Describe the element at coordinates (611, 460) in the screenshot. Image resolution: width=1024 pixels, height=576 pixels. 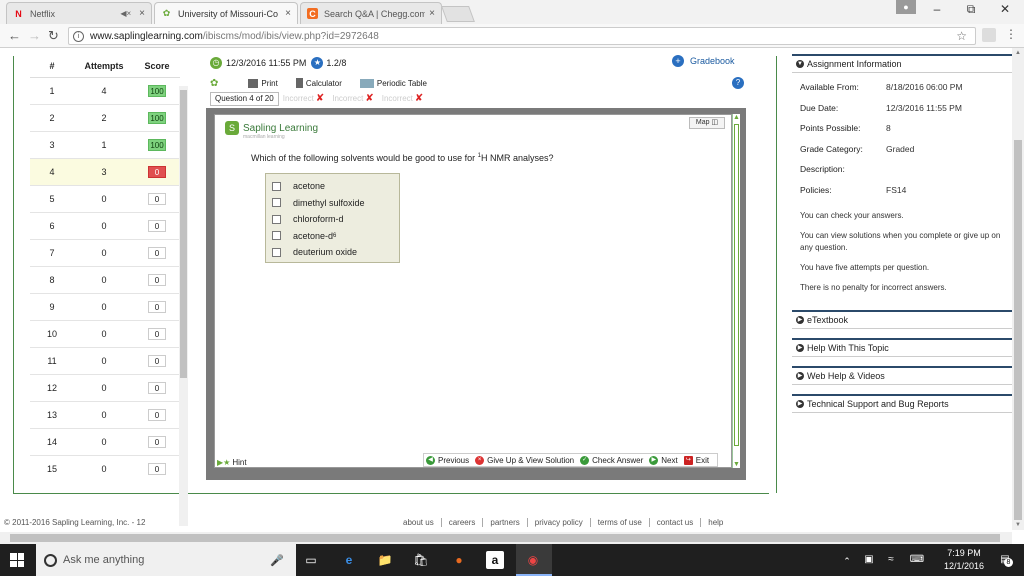
I see `check-answer-button: ✓ Check Answer` at that location.